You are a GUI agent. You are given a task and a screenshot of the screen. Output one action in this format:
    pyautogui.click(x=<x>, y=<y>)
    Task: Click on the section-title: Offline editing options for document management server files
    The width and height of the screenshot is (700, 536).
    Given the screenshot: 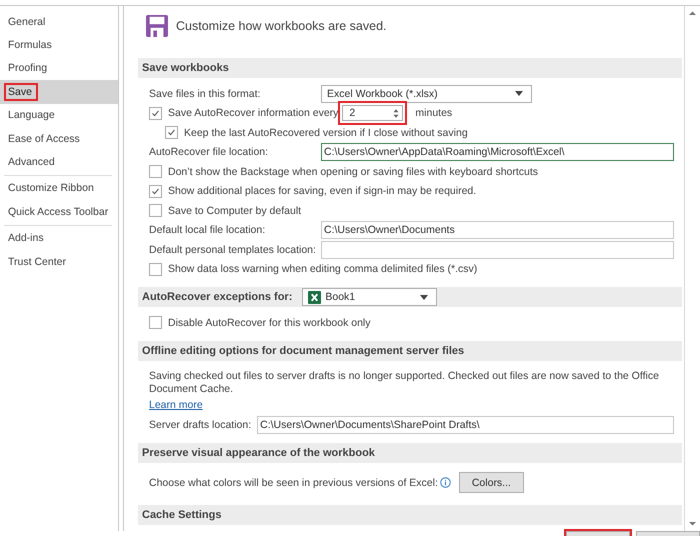 What is the action you would take?
    pyautogui.click(x=303, y=350)
    